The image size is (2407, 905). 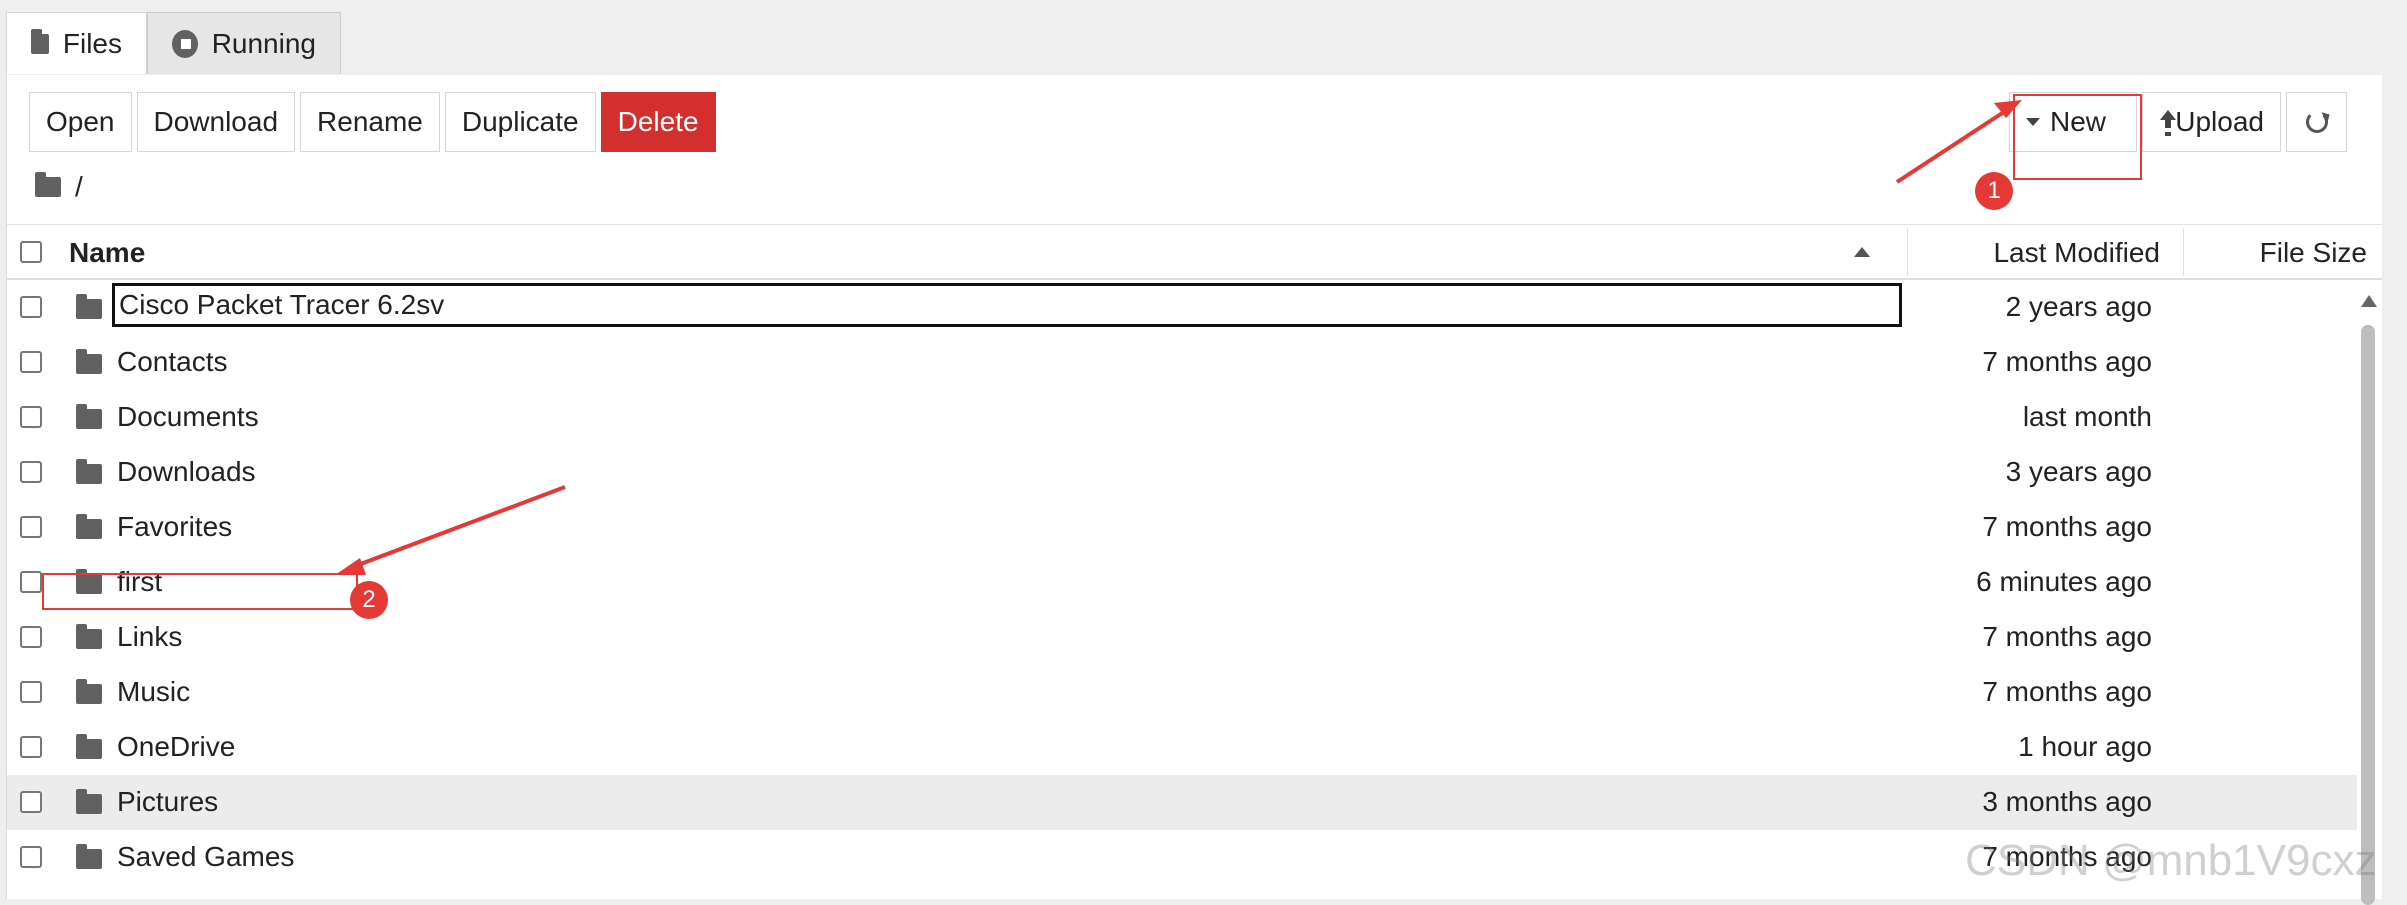 What do you see at coordinates (2171, 860) in the screenshot?
I see `watermark: CSDN @mnb1V9cxz` at bounding box center [2171, 860].